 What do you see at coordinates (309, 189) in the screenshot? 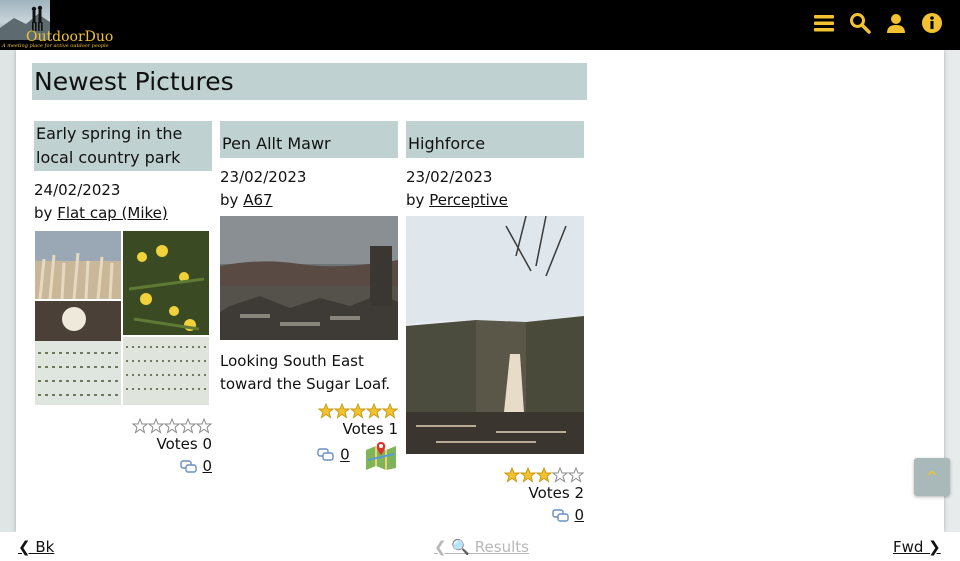
I see `card-meta: 23/02/2023 by A67` at bounding box center [309, 189].